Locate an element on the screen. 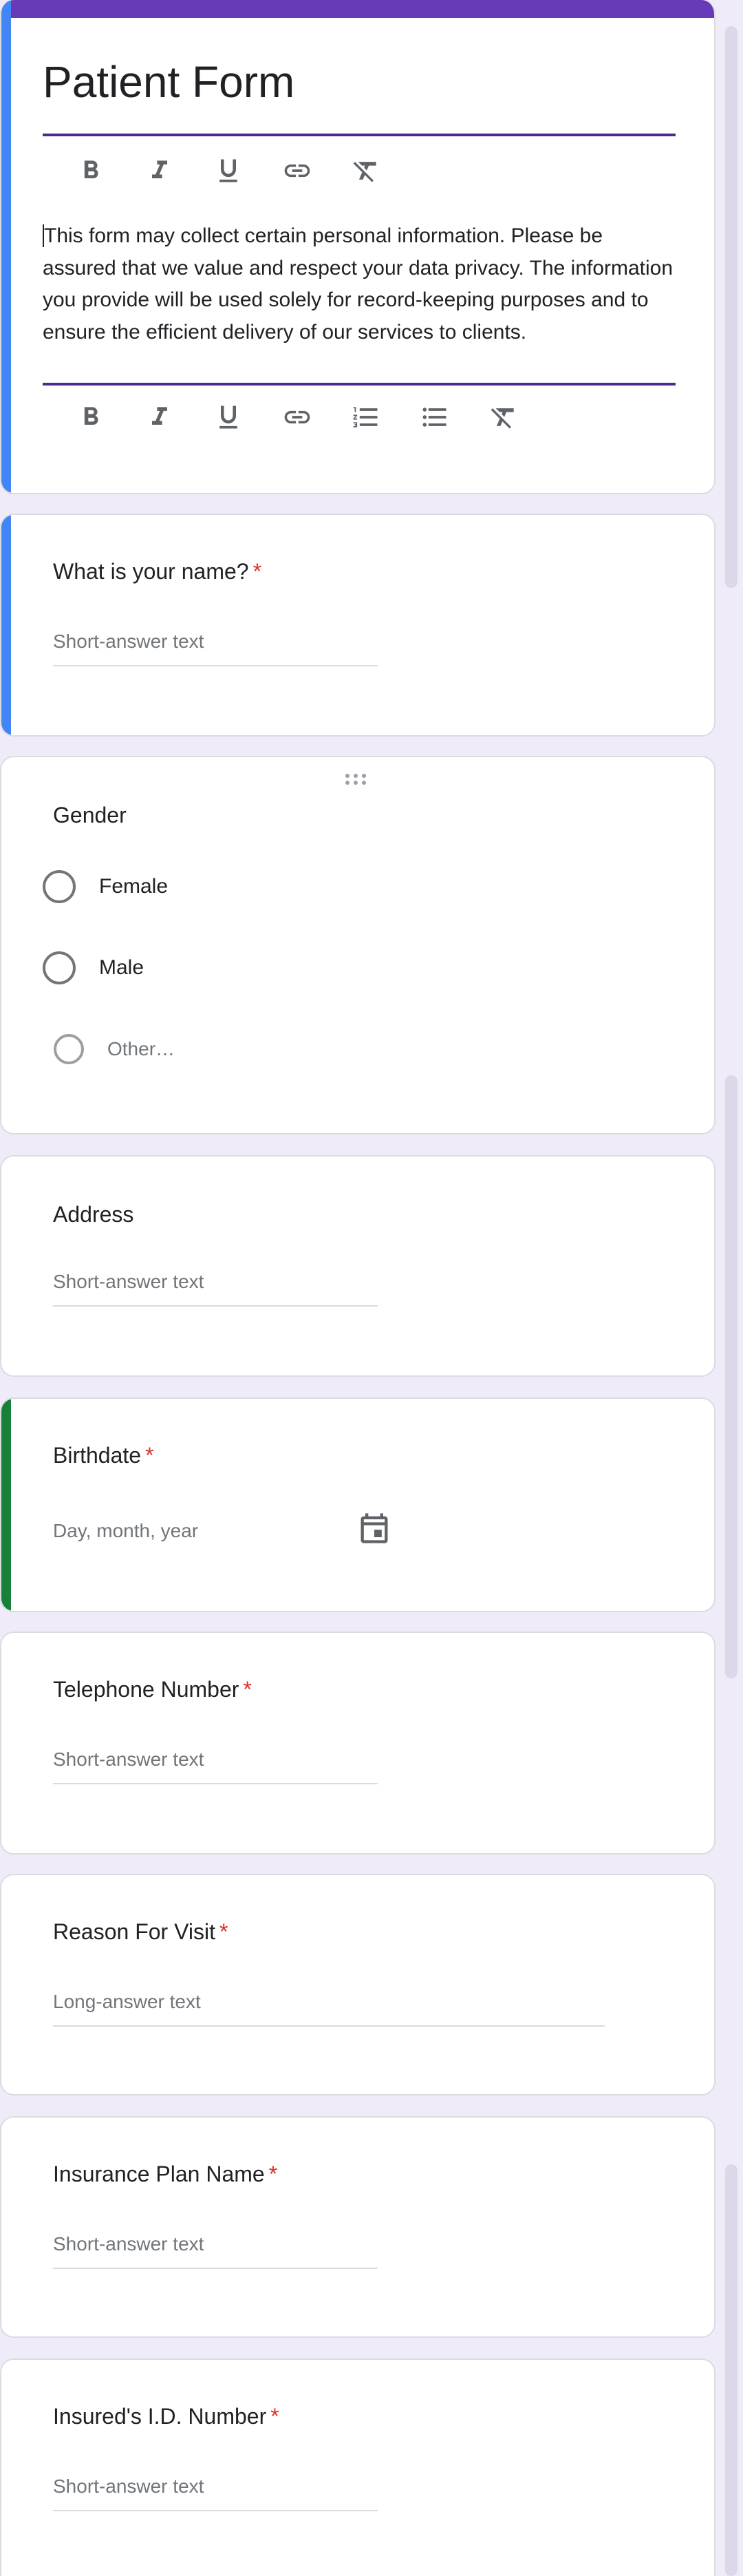  question-title-text: Insured's I.D. Number is located at coordinates (160, 2417).